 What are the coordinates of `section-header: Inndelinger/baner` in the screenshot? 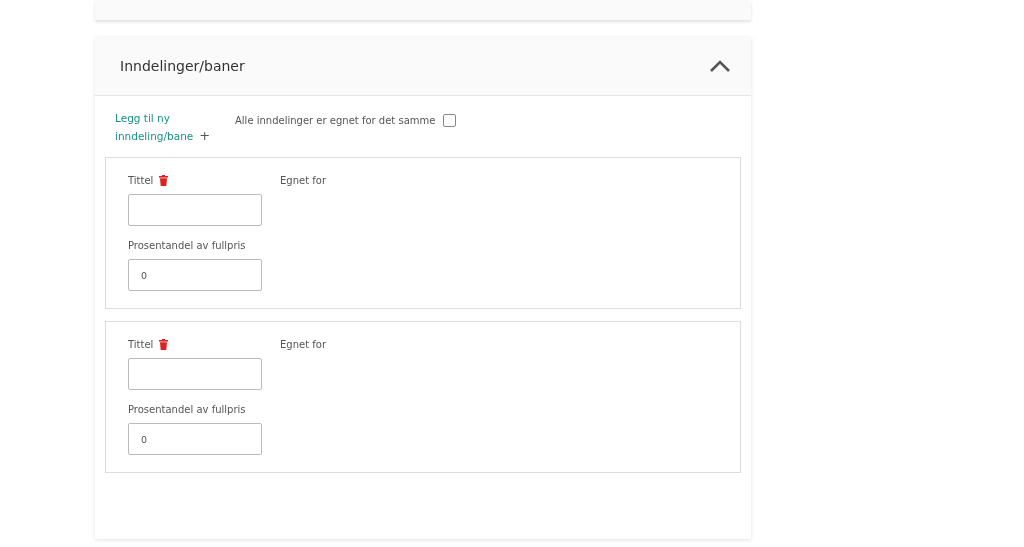 It's located at (423, 66).